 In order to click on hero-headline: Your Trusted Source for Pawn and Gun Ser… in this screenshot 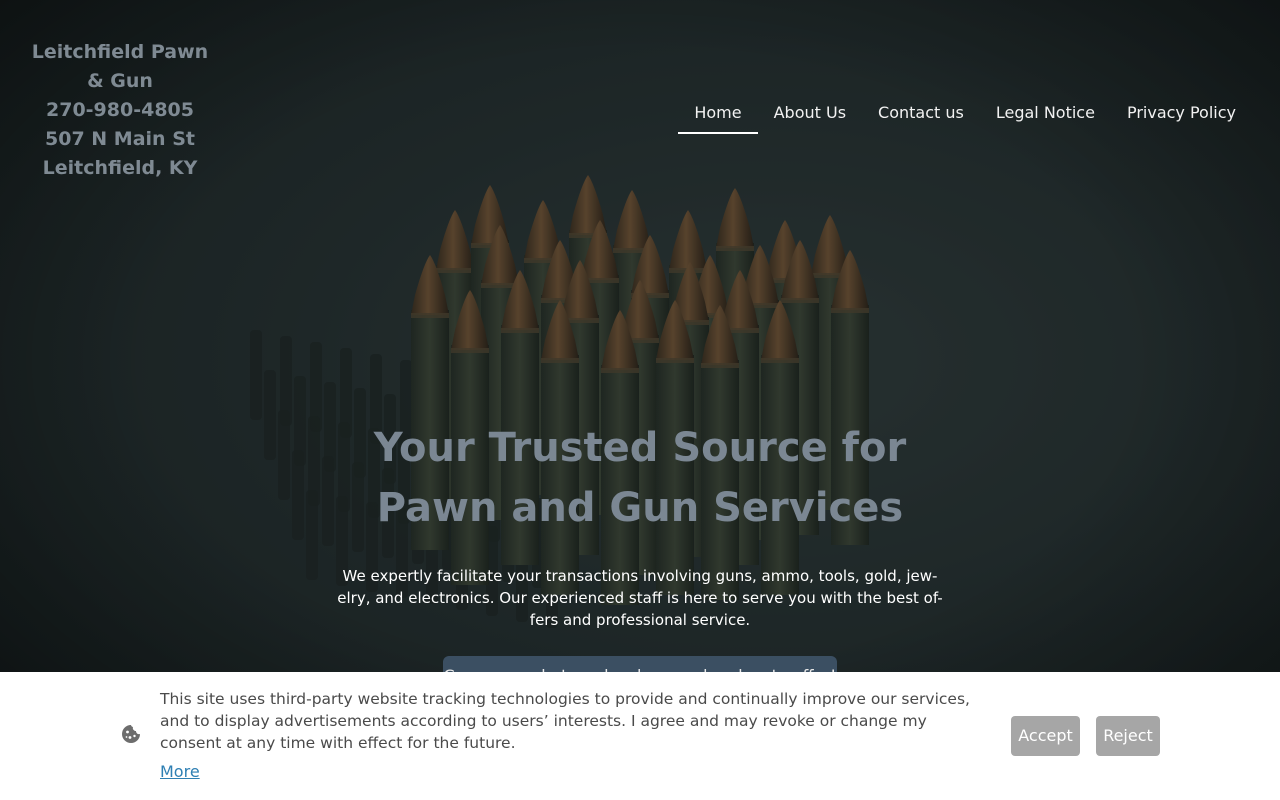, I will do `click(640, 478)`.